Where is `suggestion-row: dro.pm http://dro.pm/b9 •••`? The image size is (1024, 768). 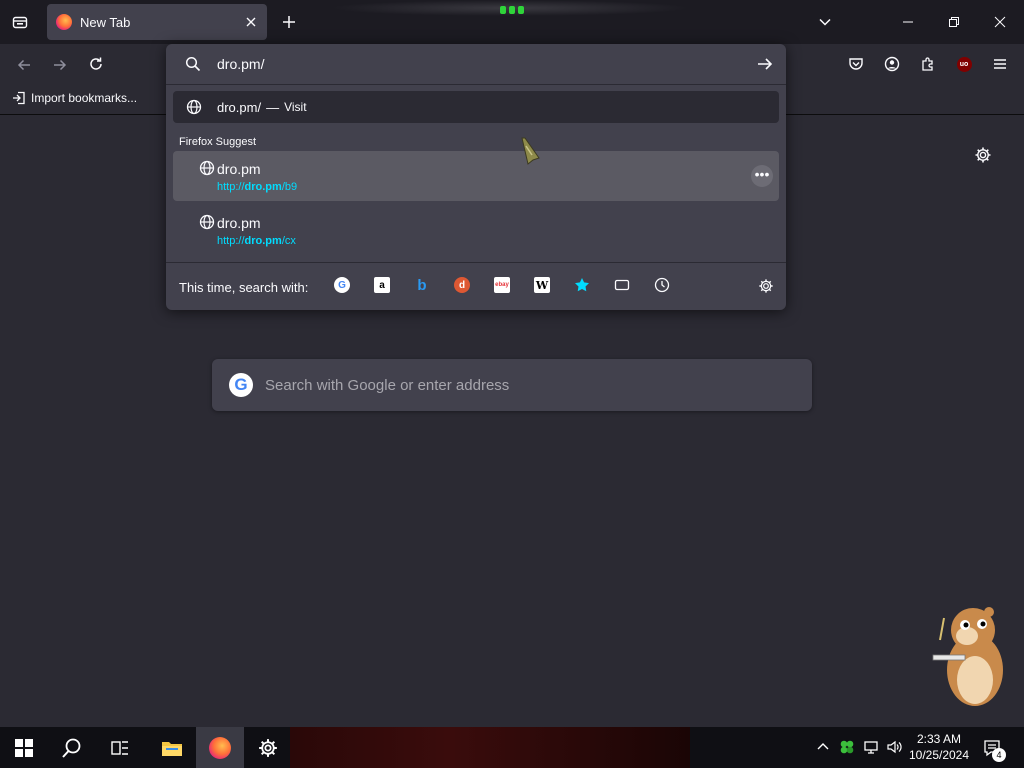 suggestion-row: dro.pm http://dro.pm/b9 ••• is located at coordinates (476, 176).